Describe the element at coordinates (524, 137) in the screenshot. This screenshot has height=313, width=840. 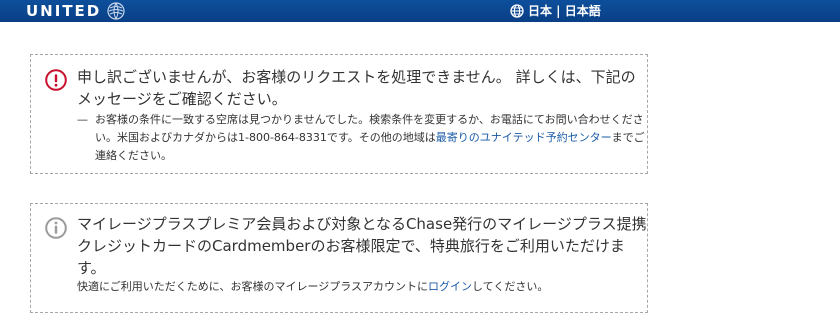
I see `reservation-center-link: 最寄りのユナイテッド予約センター` at that location.